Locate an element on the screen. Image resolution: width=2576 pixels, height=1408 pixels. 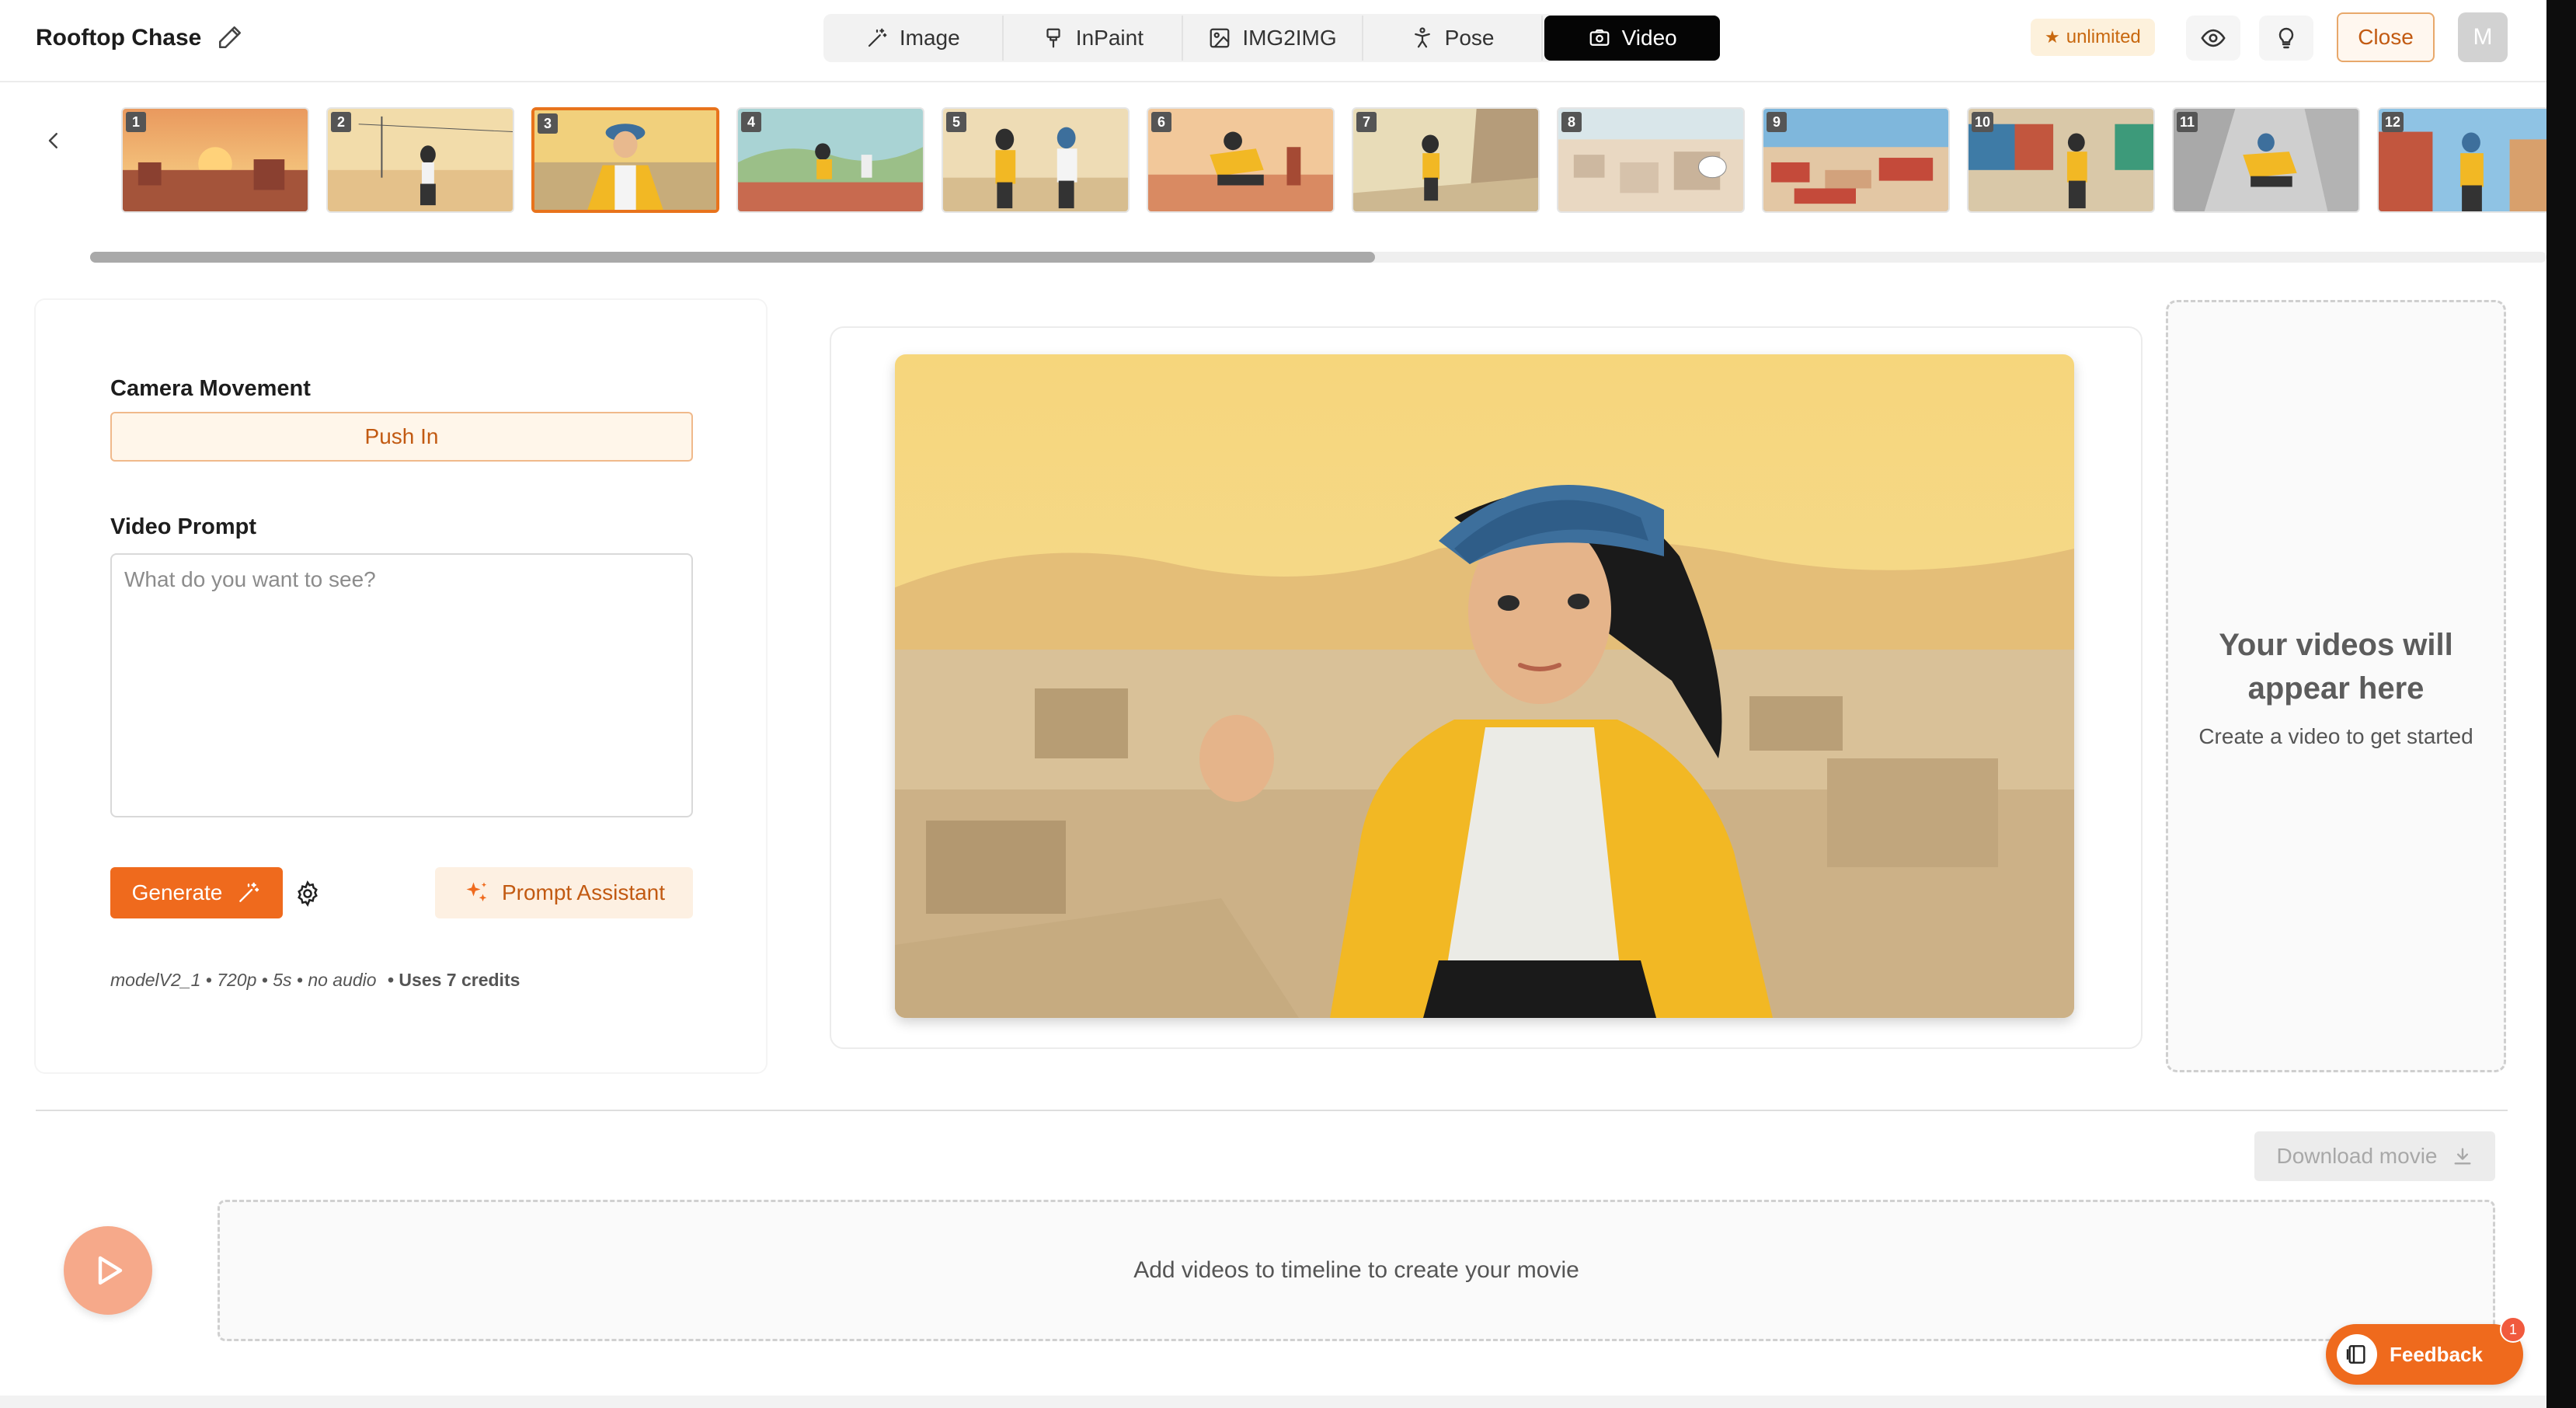
tab-pose: Pose is located at coordinates (1453, 38).